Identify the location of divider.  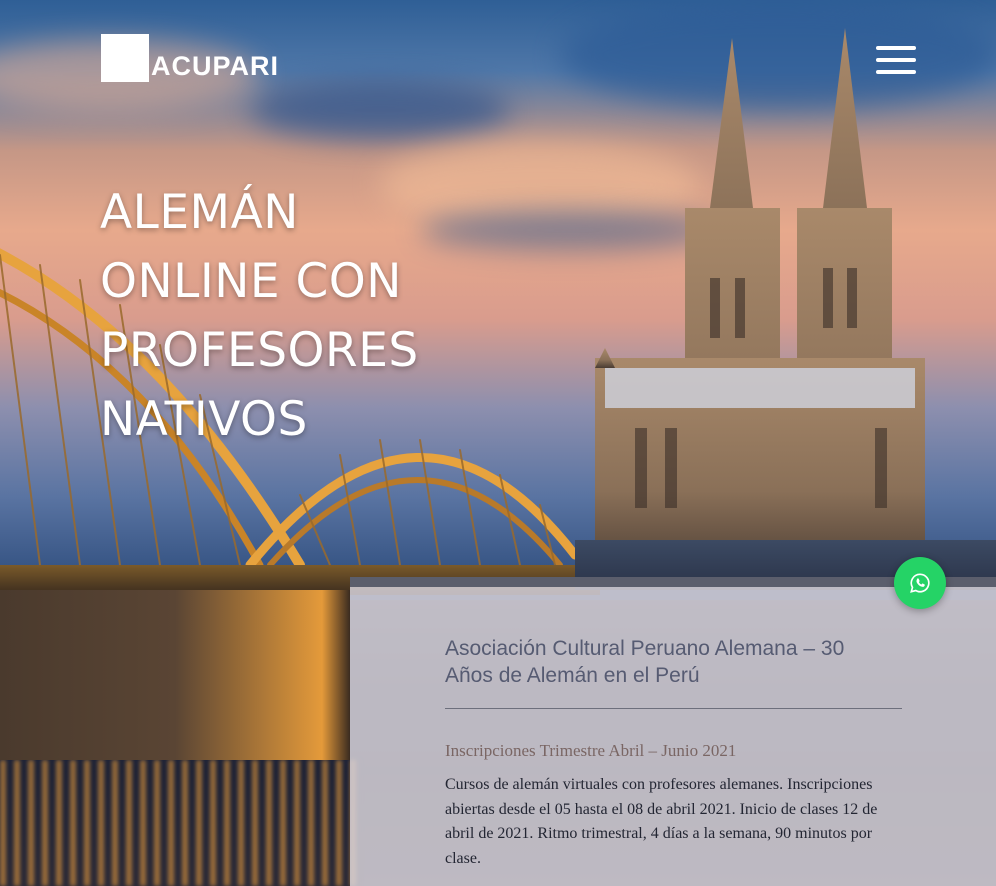
(673, 708).